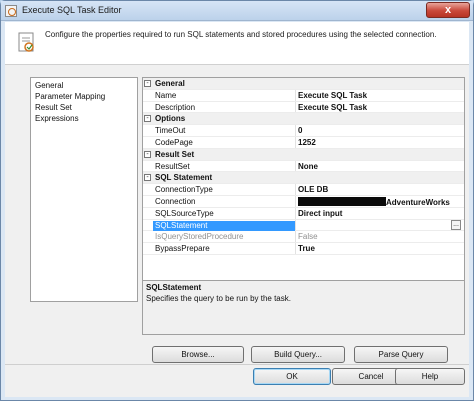  I want to click on category-label: General, so click(170, 83).